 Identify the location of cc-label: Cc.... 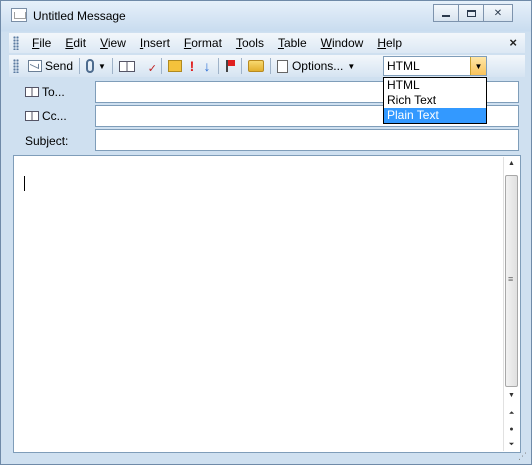
(54, 116).